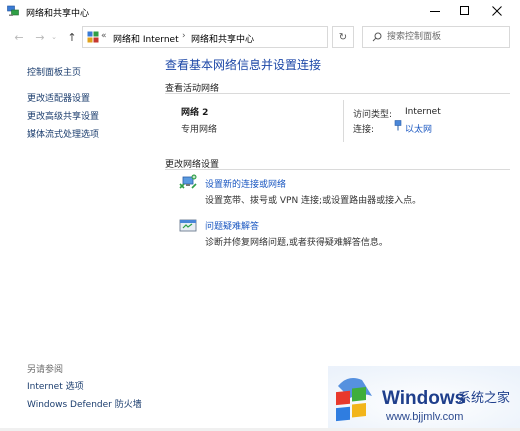  Describe the element at coordinates (377, 37) in the screenshot. I see `search-icon` at that location.